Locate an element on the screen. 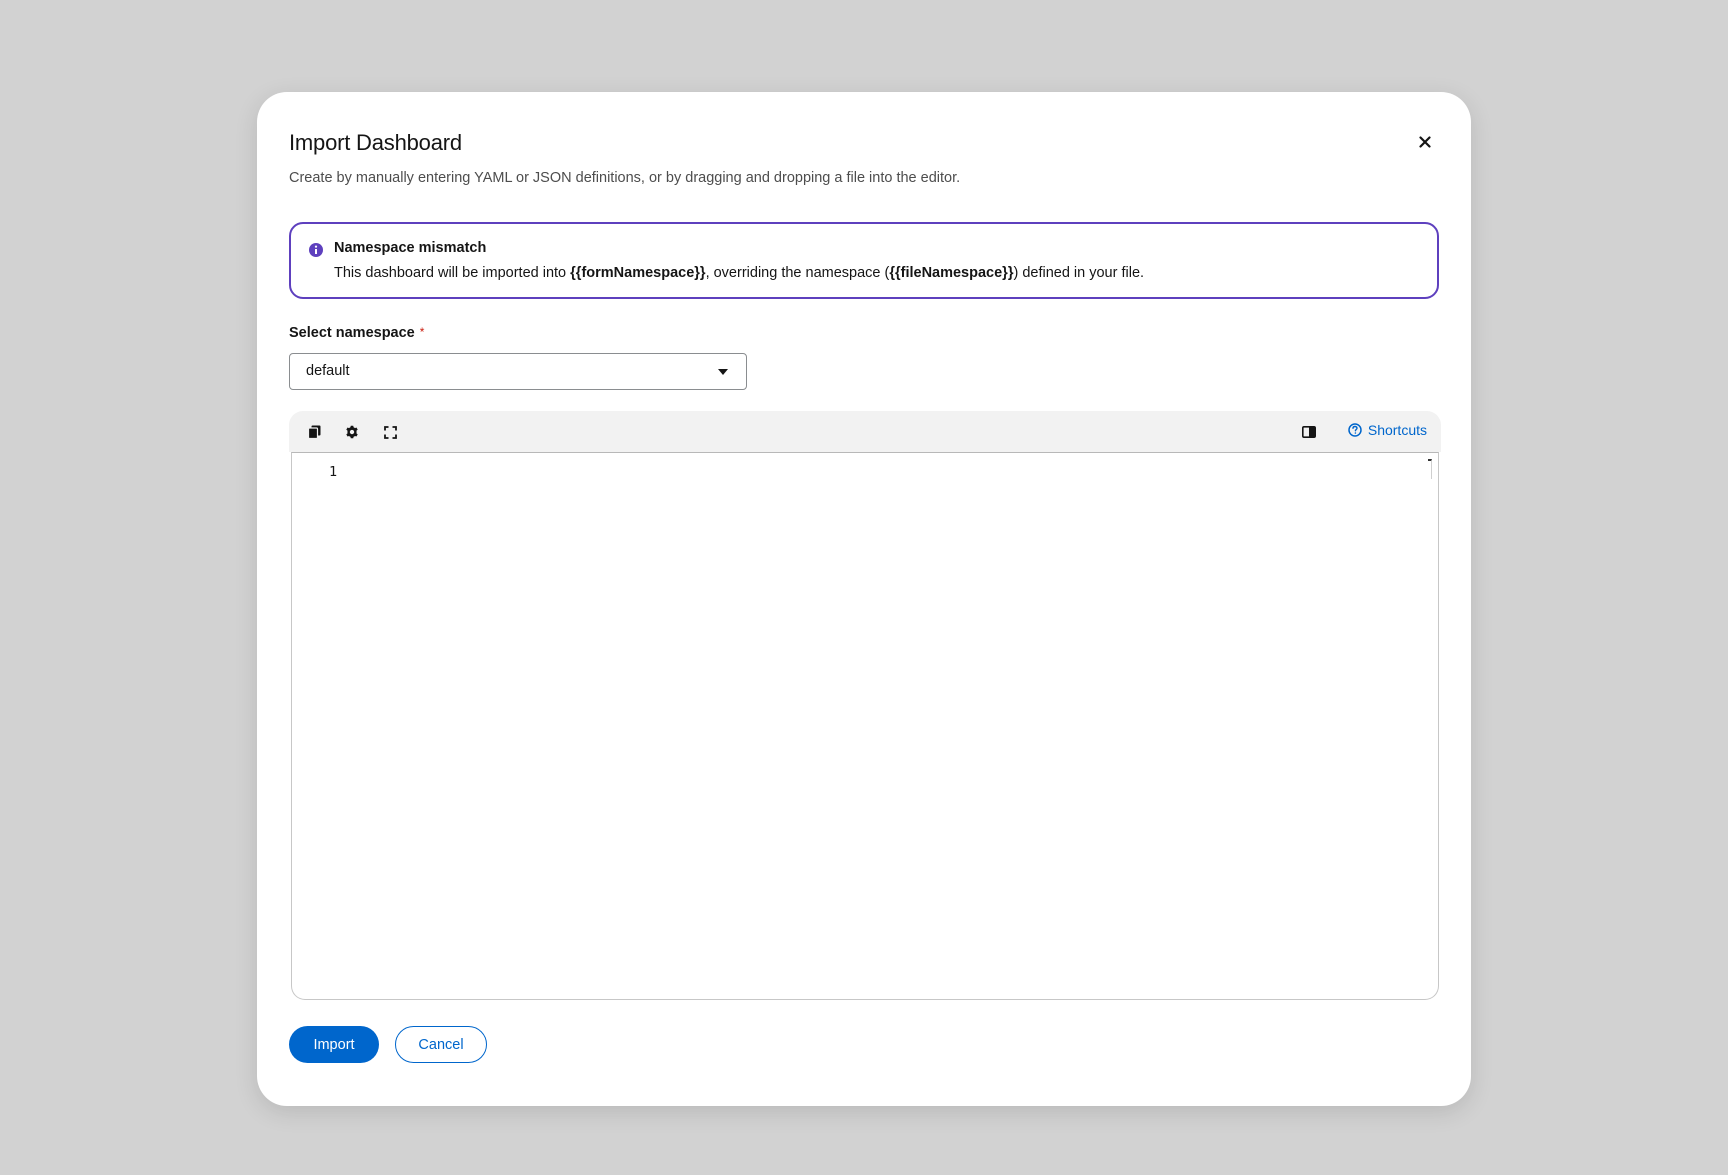  copy-icon is located at coordinates (313, 432).